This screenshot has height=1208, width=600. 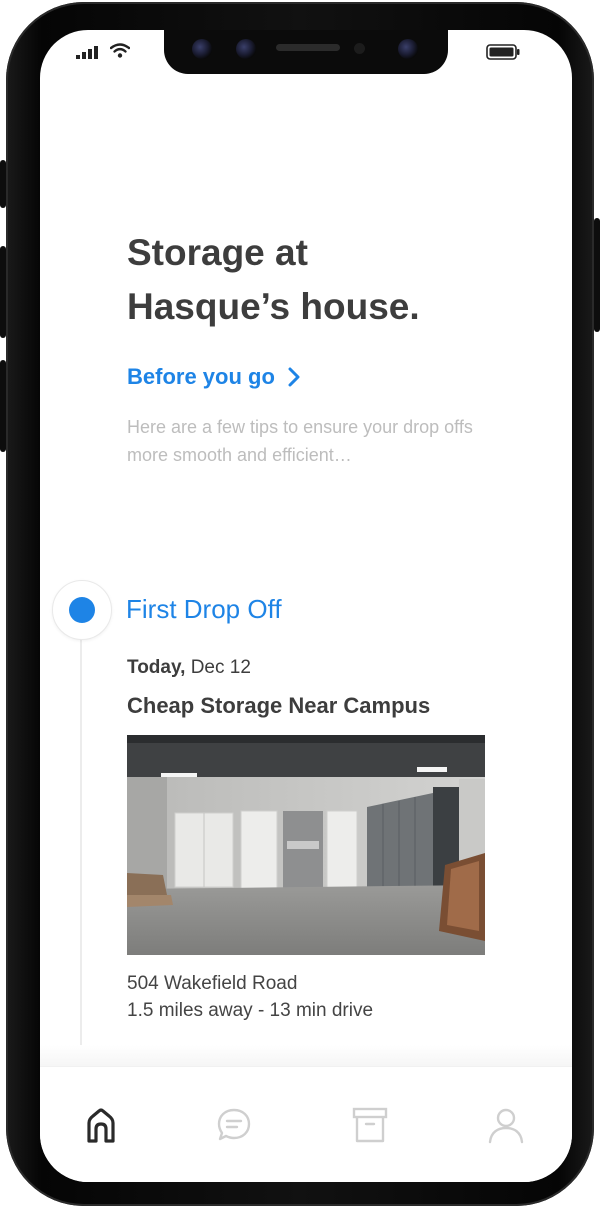 I want to click on speaker-grille, so click(x=308, y=47).